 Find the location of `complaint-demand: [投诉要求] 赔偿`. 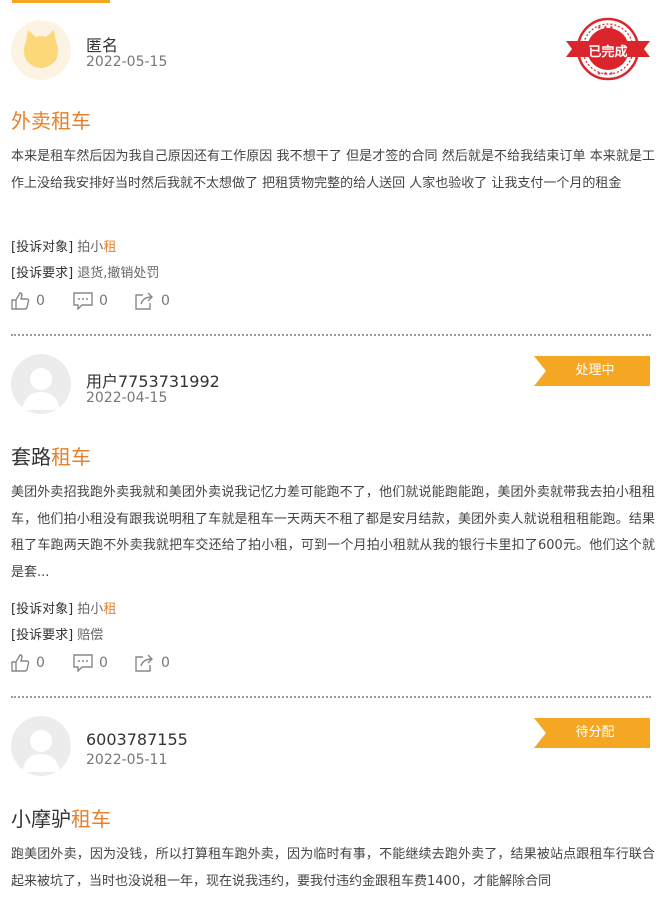

complaint-demand: [投诉要求] 赔偿 is located at coordinates (57, 633).